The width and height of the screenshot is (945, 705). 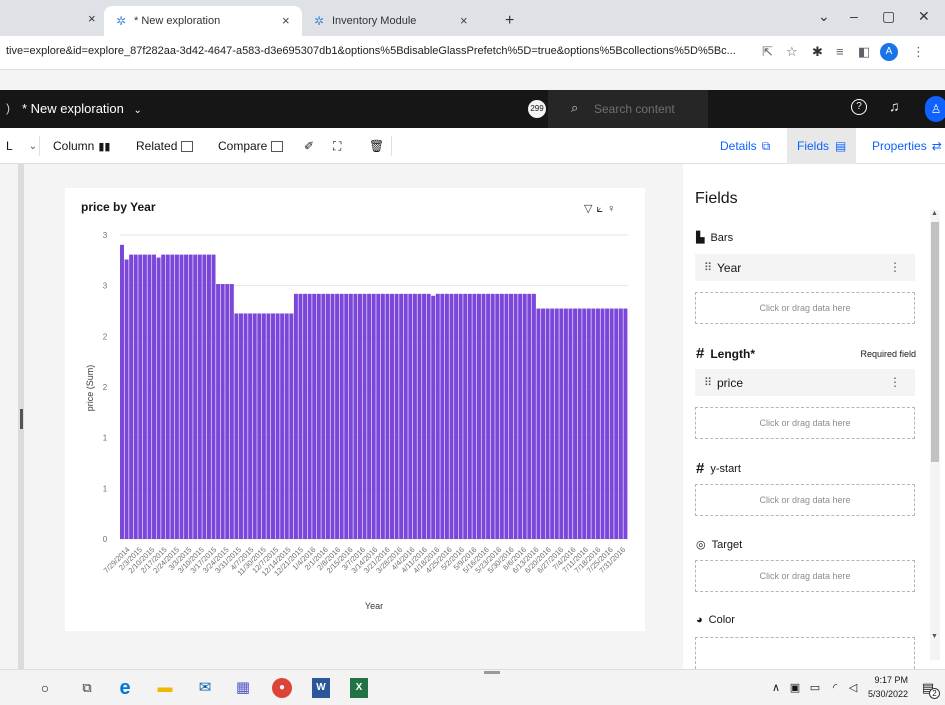 What do you see at coordinates (251, 146) in the screenshot?
I see `compare-button: Compare` at bounding box center [251, 146].